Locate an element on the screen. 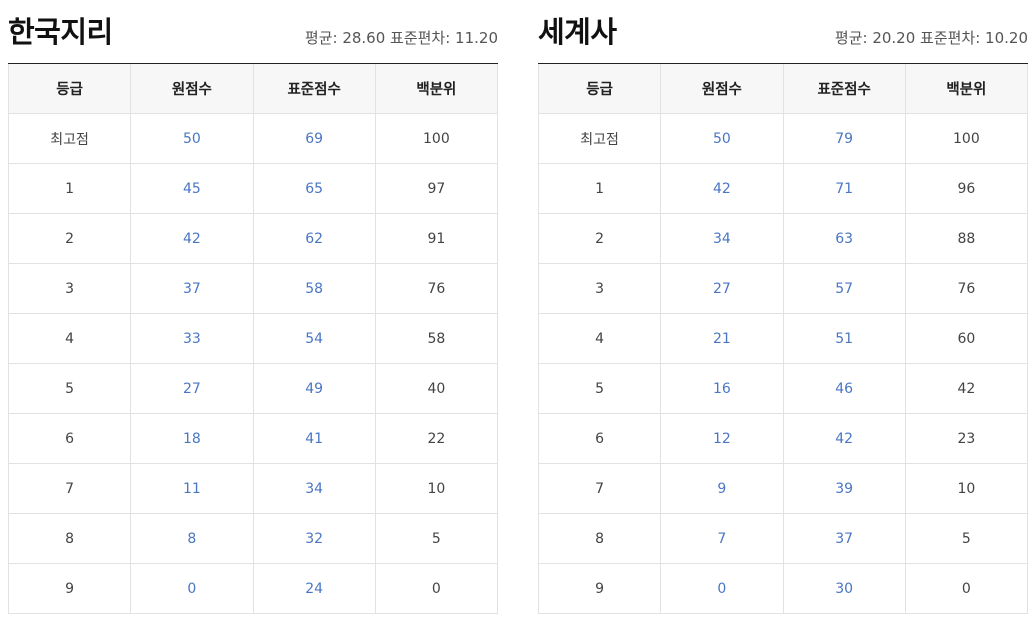 The height and width of the screenshot is (622, 1035). table-row: 최고점 50 69 100 is located at coordinates (253, 138).